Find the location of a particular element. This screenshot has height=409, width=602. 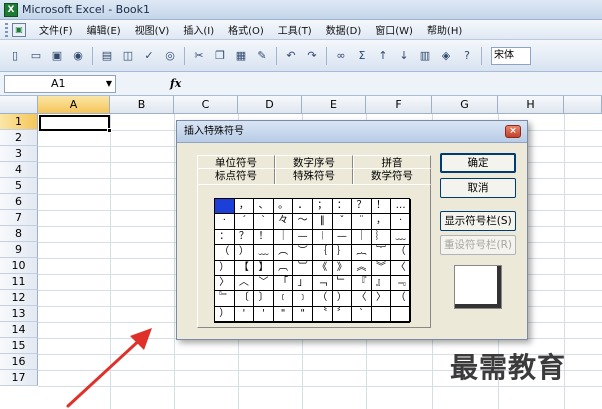

menu-insert: 插入(I) is located at coordinates (198, 29).